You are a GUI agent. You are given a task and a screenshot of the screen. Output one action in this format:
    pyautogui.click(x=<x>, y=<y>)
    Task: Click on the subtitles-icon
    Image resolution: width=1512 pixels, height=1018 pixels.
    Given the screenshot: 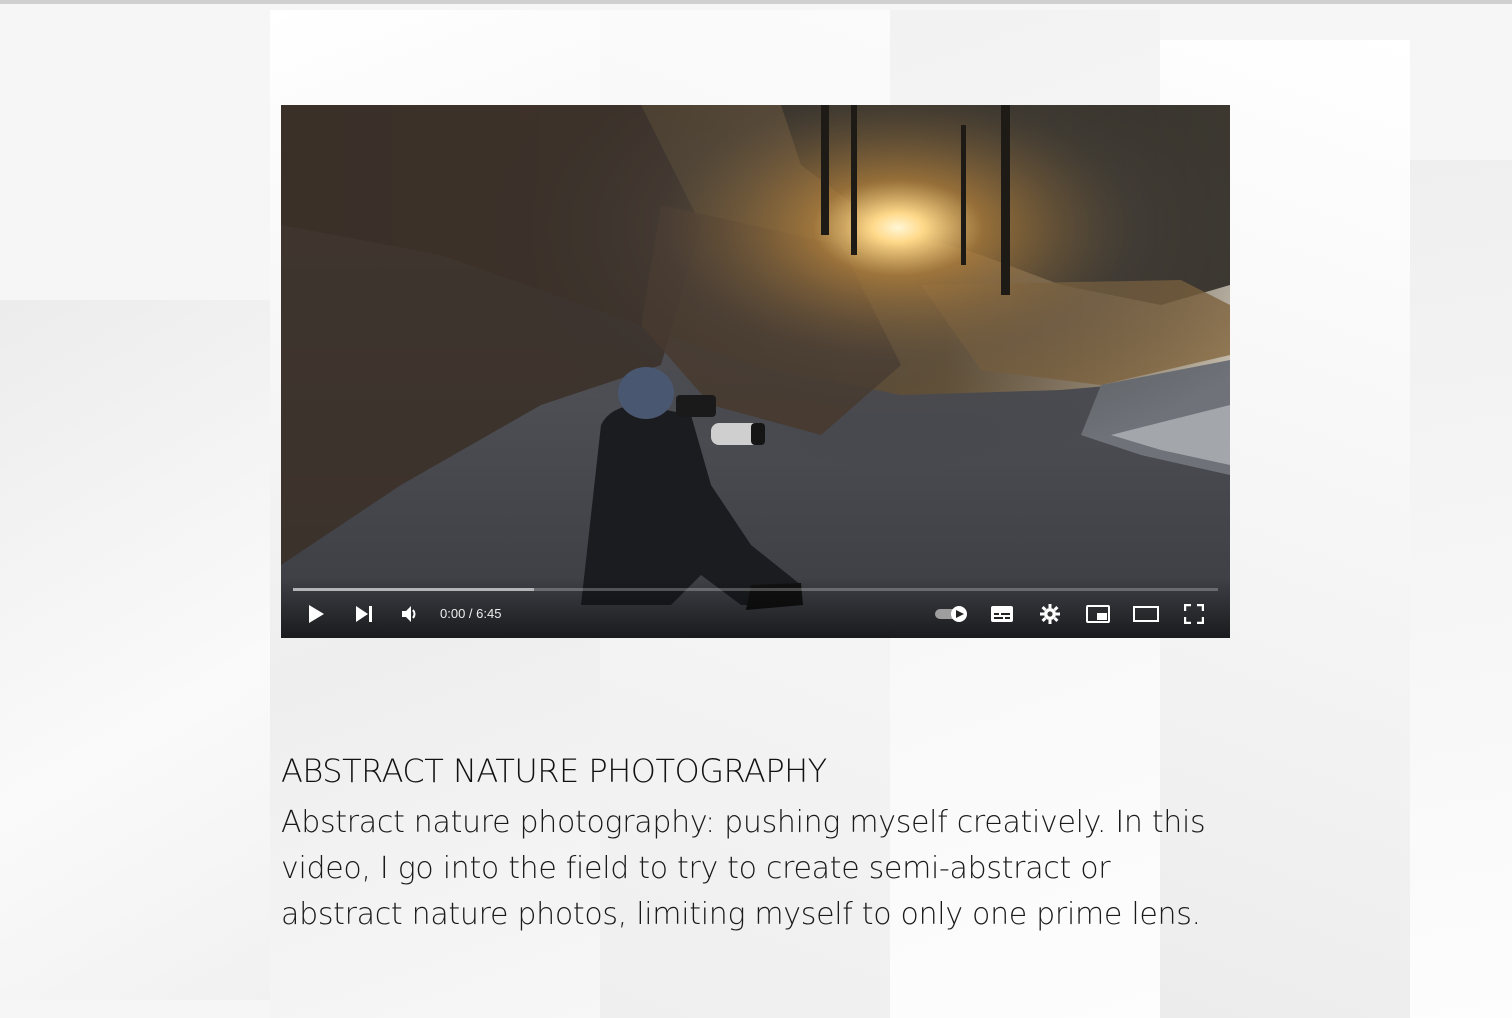 What is the action you would take?
    pyautogui.click(x=1002, y=614)
    